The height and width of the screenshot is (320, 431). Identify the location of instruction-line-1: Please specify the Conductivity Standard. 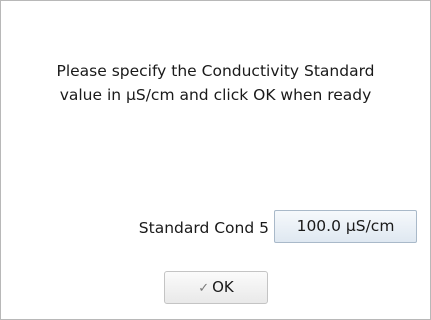
(215, 71).